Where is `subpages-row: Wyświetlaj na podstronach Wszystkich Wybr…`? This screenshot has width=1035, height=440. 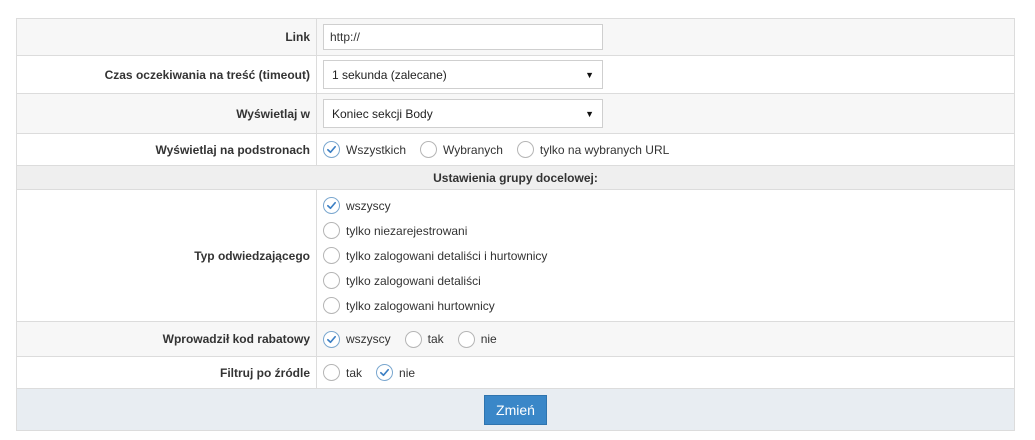
subpages-row: Wyświetlaj na podstronach Wszystkich Wybr… is located at coordinates (515, 149).